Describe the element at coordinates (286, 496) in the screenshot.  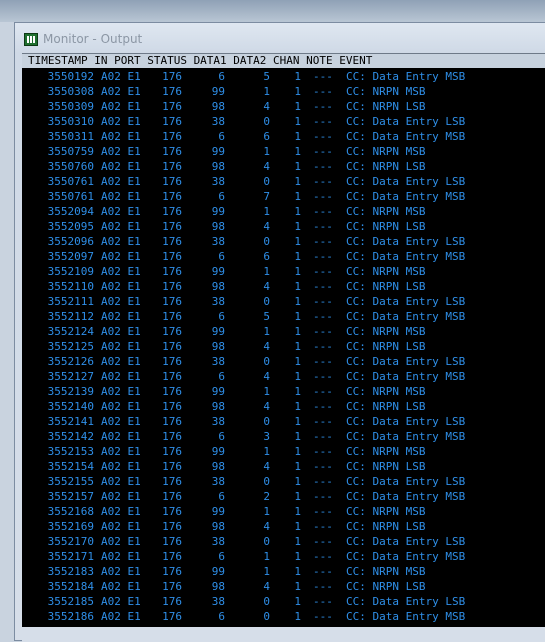
I see `table-row: 3552157 A02 E1 176 6 2 1 --- CC: Data Entry MSB` at that location.